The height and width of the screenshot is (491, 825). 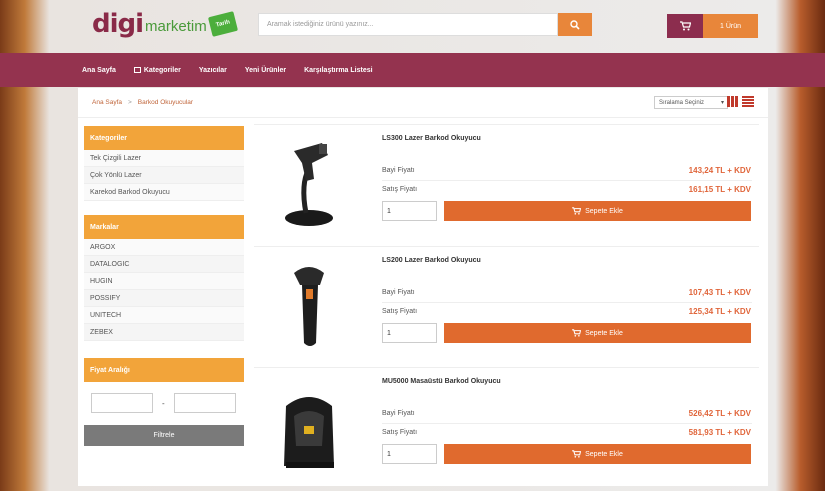 I want to click on sort-select-label: Sıralama Seçiniz, so click(x=682, y=102).